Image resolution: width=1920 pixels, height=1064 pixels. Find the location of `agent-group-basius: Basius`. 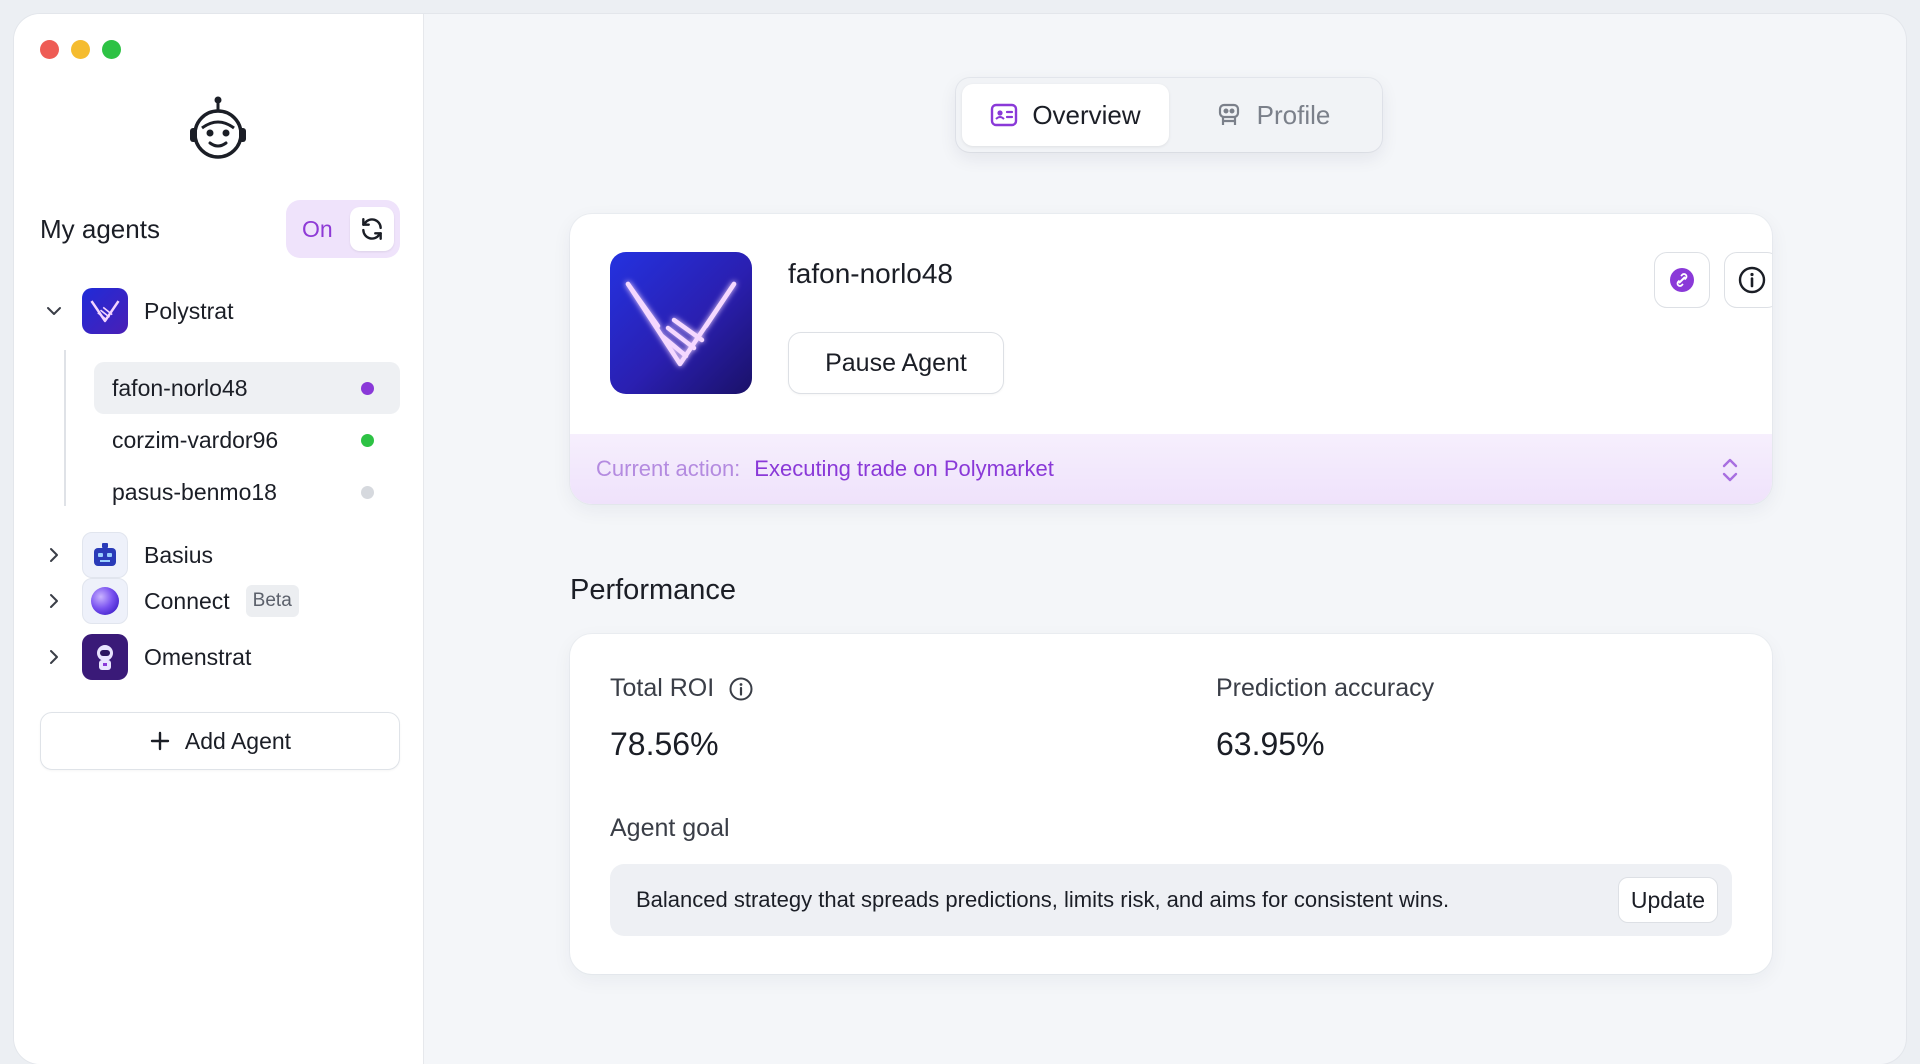

agent-group-basius: Basius is located at coordinates (126, 555).